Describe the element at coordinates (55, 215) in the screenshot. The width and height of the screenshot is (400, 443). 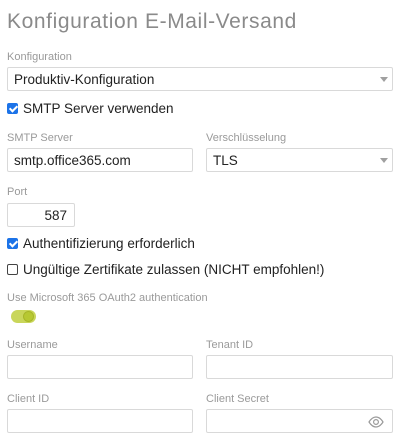
I see `port-value: 587` at that location.